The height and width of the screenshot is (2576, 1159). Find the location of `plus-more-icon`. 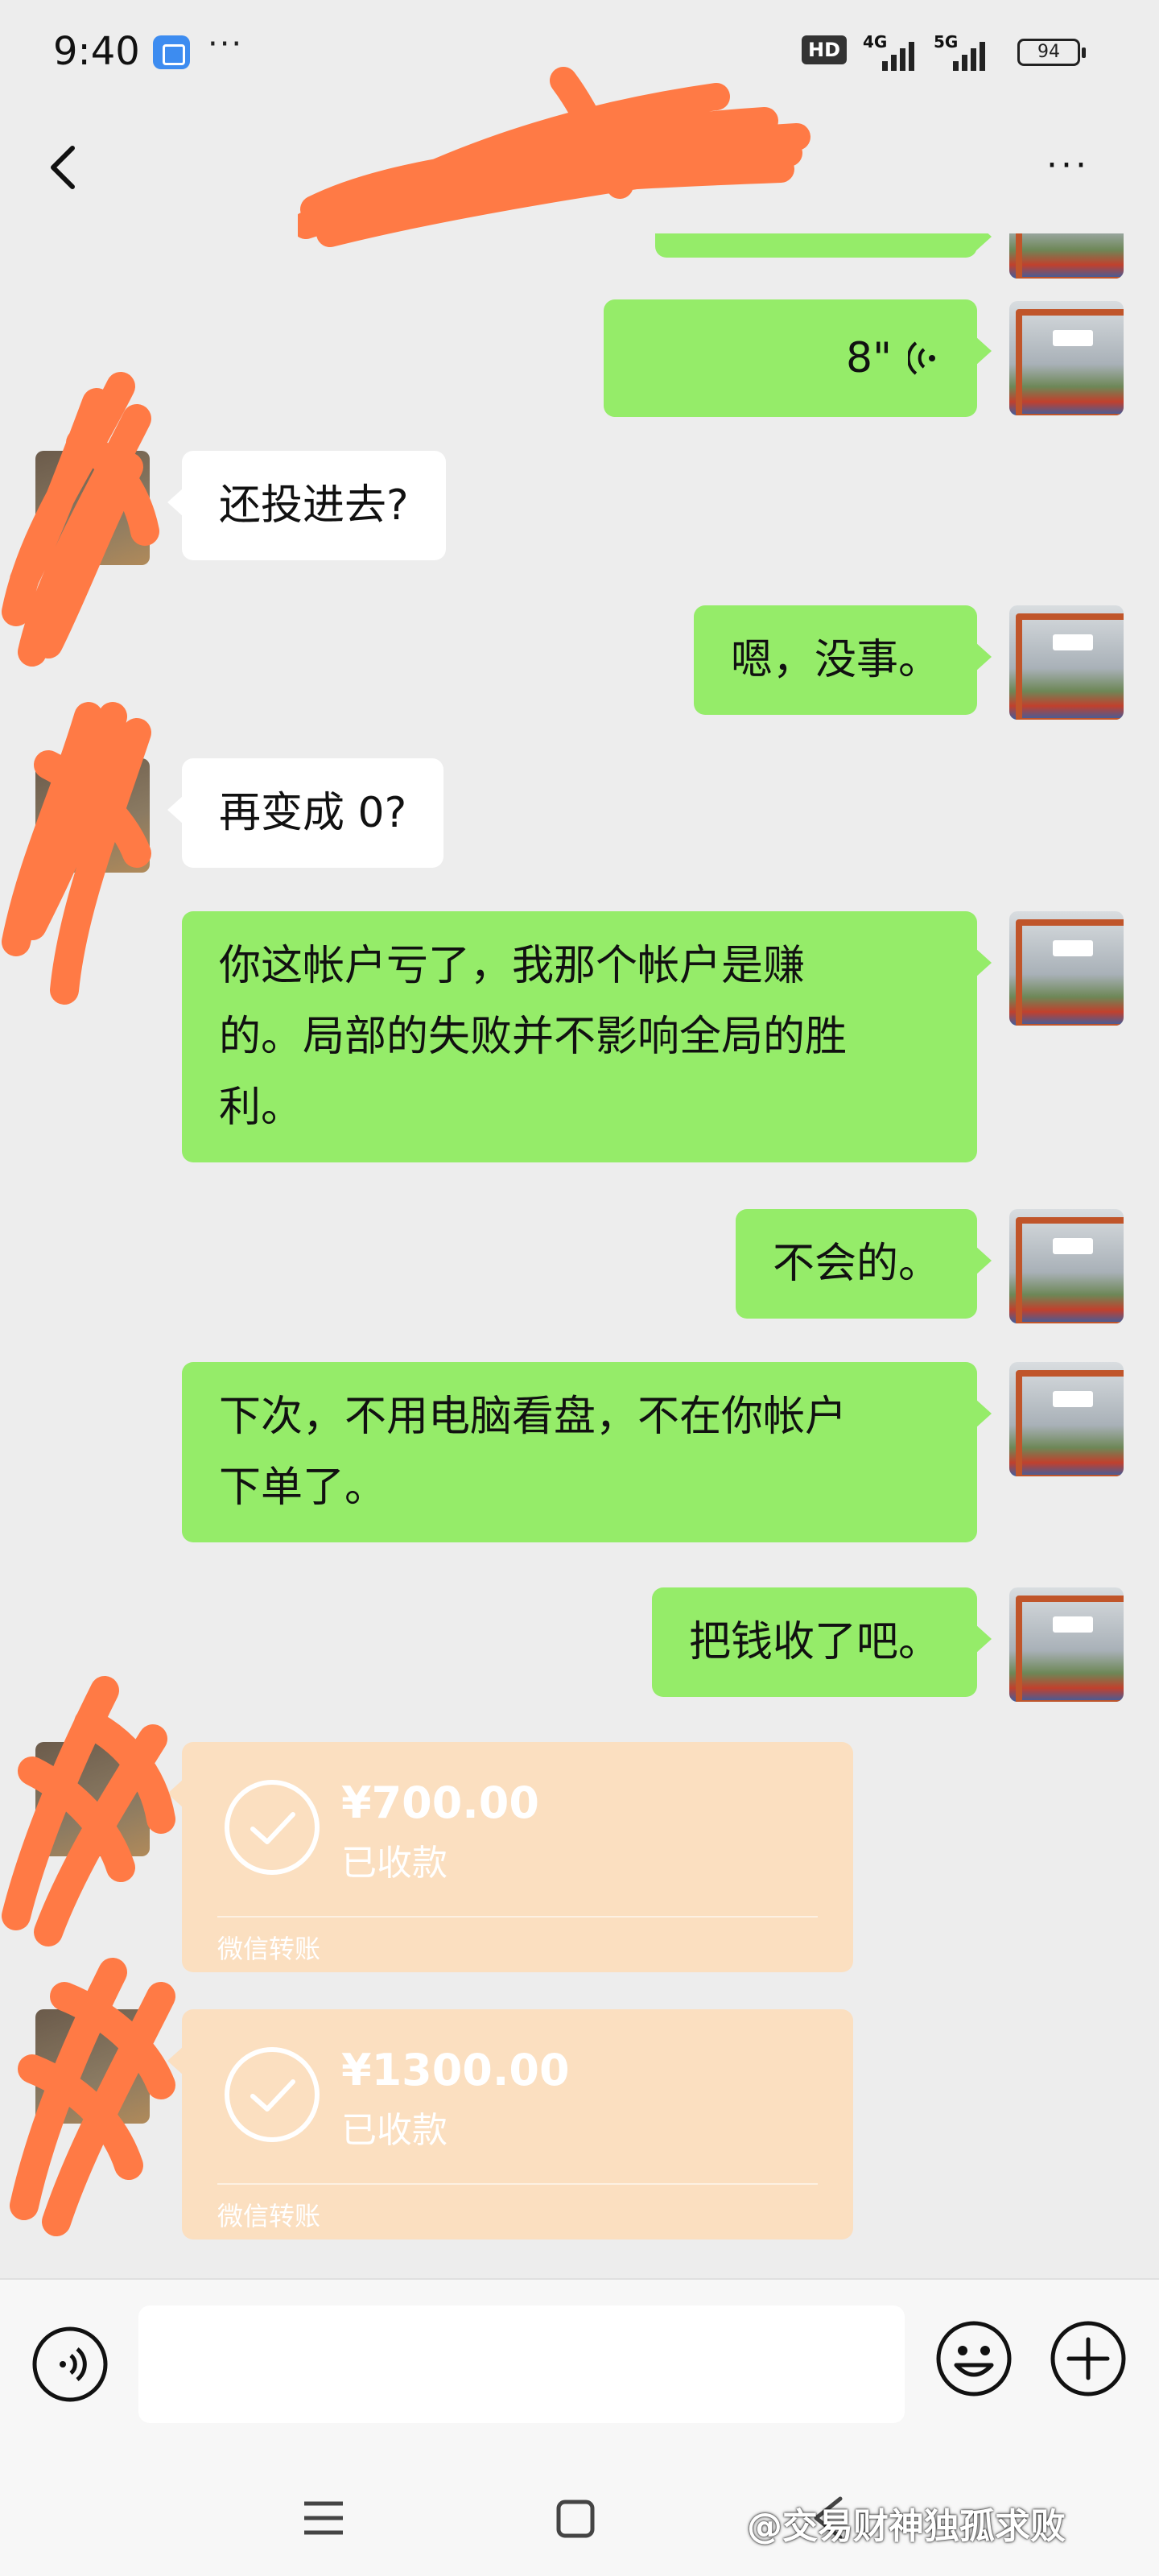

plus-more-icon is located at coordinates (1088, 2358).